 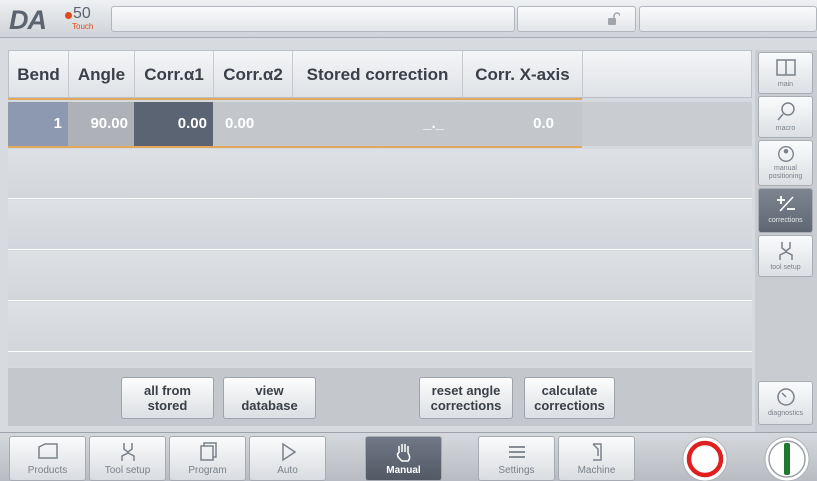 What do you see at coordinates (522, 124) in the screenshot?
I see `cell-corr-x-axis: 0.0` at bounding box center [522, 124].